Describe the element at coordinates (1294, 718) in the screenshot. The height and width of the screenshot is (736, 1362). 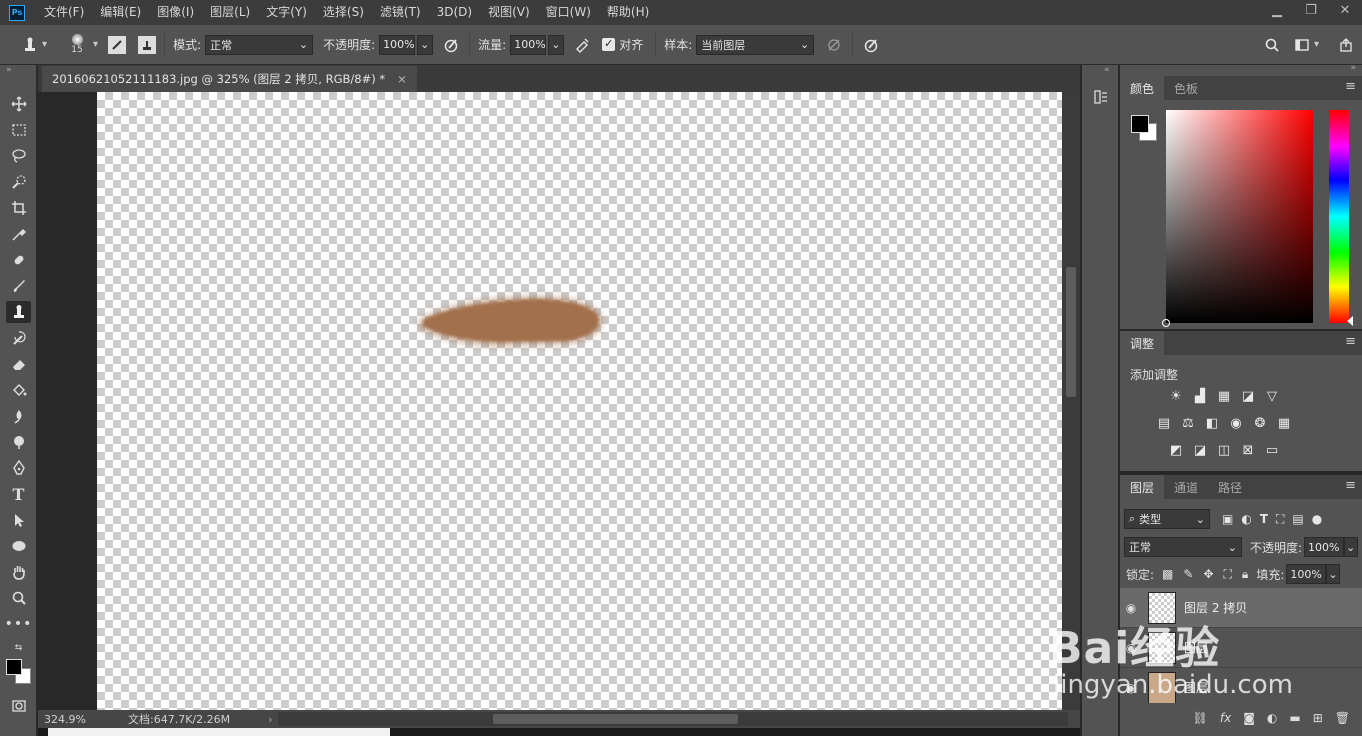
I see `new-group-icon: ▬` at that location.